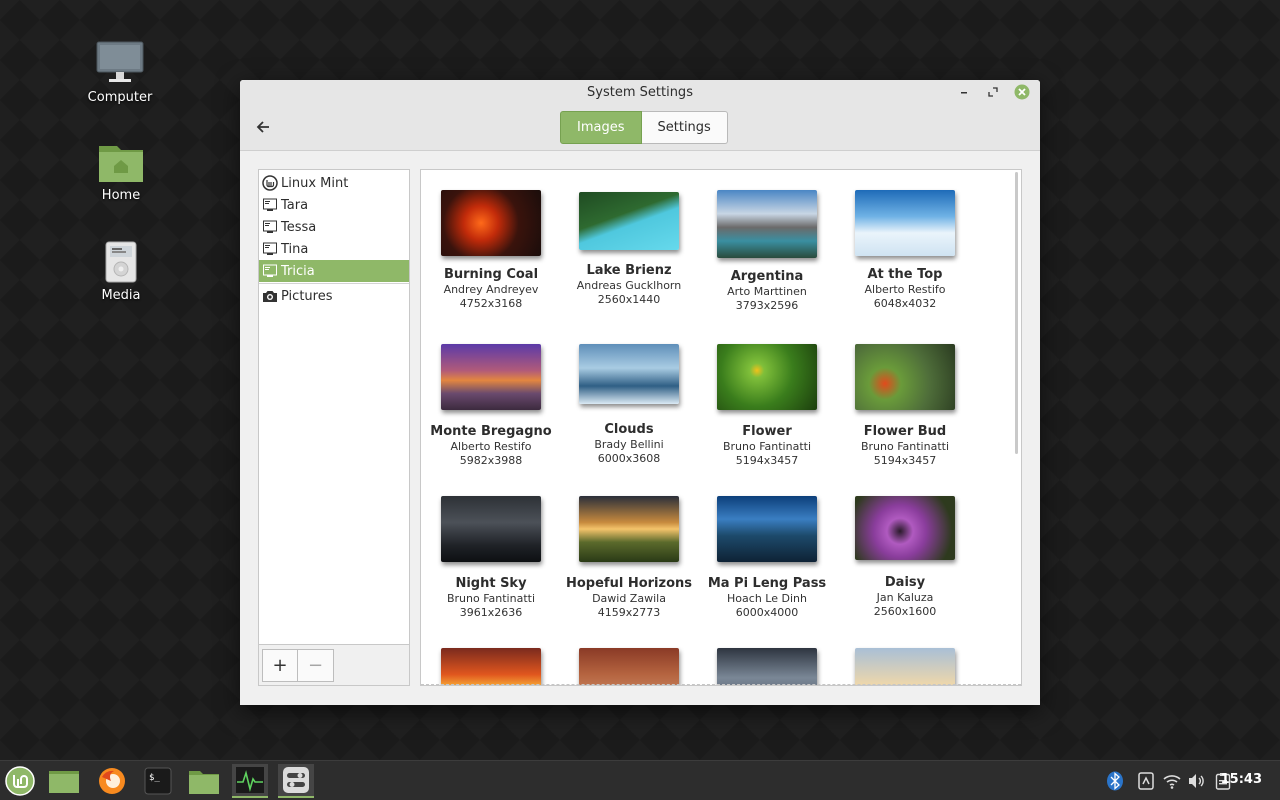 The width and height of the screenshot is (1280, 800). I want to click on wallpaper-name: Daisy, so click(905, 582).